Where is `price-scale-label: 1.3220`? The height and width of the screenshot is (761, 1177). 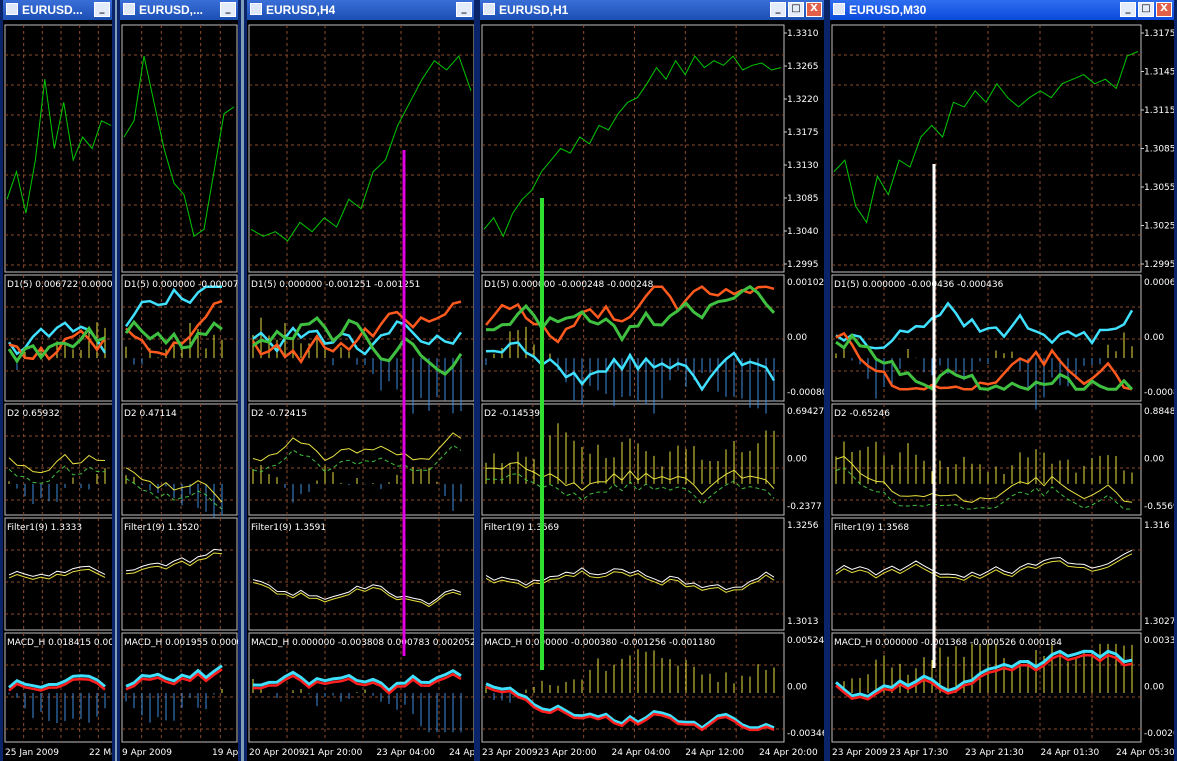 price-scale-label: 1.3220 is located at coordinates (803, 100).